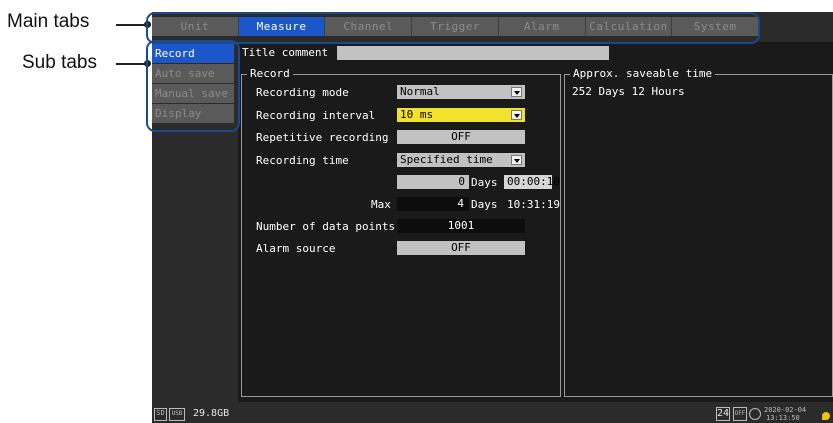 Image resolution: width=833 pixels, height=423 pixels. I want to click on recording-interval-value: 10 ms, so click(417, 114).